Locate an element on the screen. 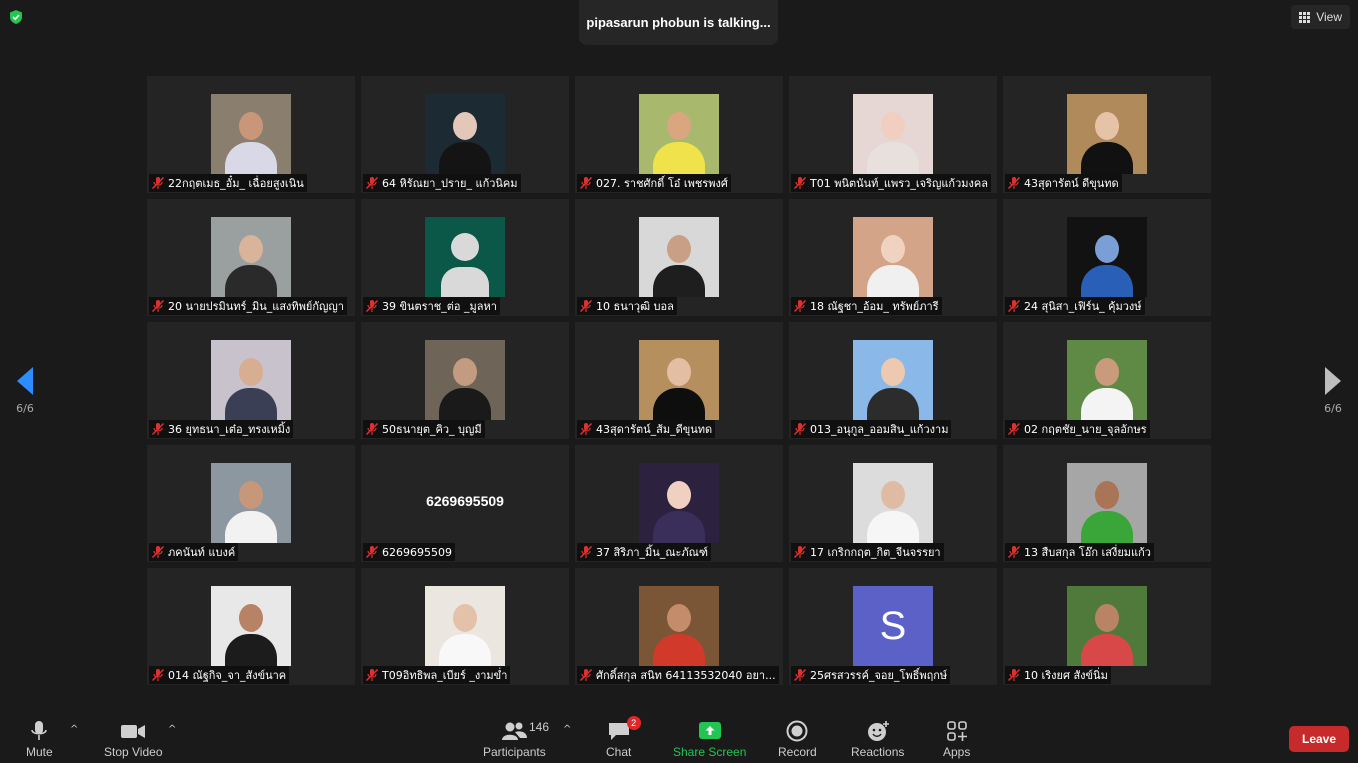  participant-tile: 64 หิรัณยา_ปราย_ แก้วนิคม is located at coordinates (465, 134).